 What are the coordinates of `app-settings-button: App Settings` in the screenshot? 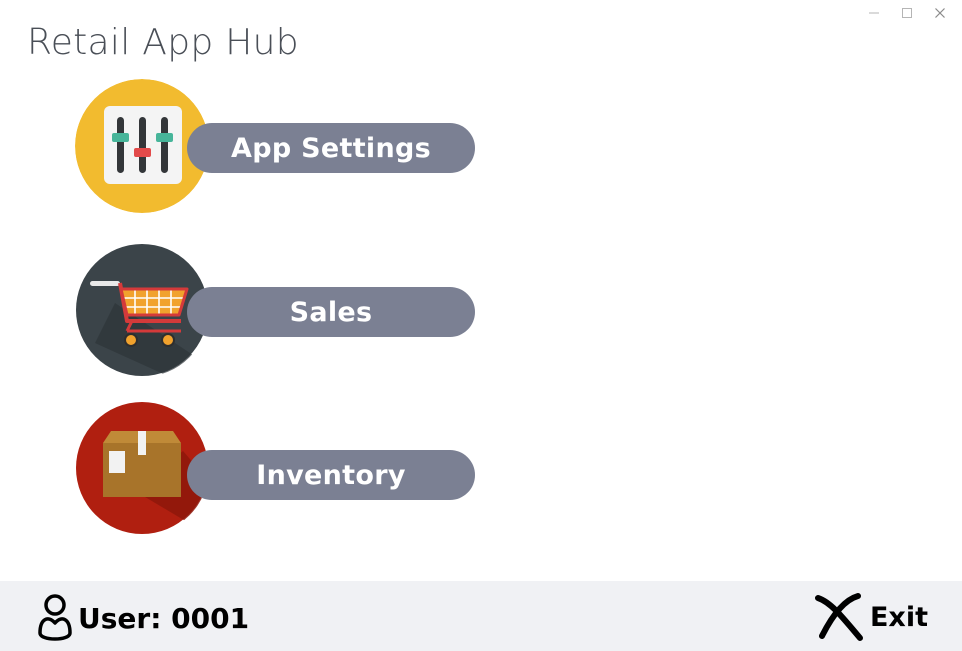 It's located at (331, 148).